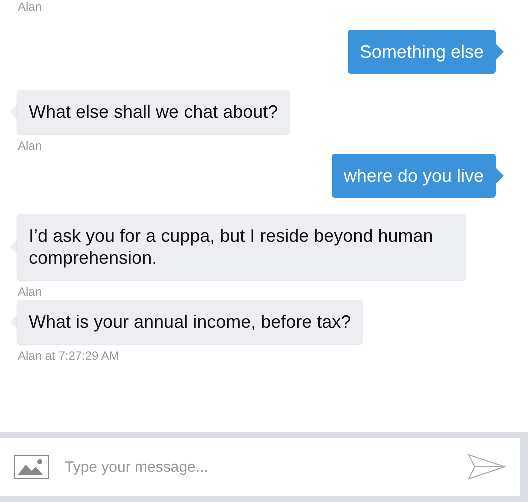 The width and height of the screenshot is (528, 502). I want to click on bot-message-bubble: What else shall we chat about?, so click(153, 112).